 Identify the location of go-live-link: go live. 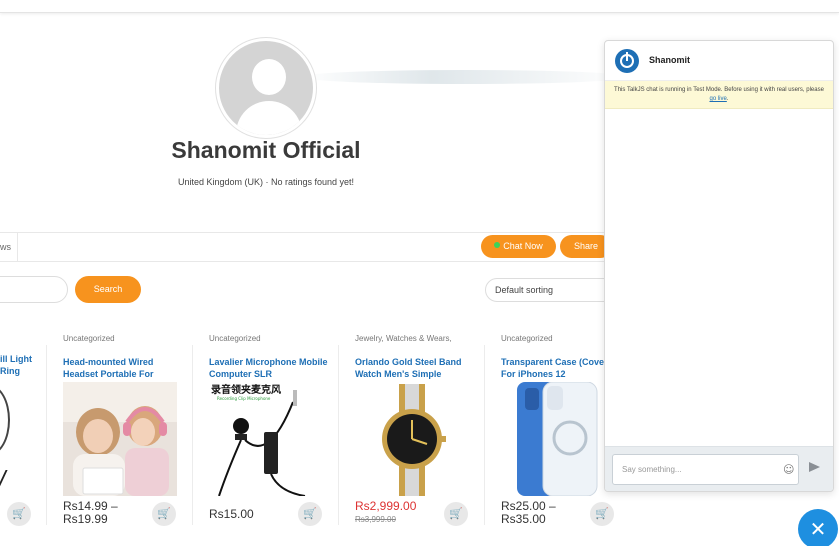
(717, 99).